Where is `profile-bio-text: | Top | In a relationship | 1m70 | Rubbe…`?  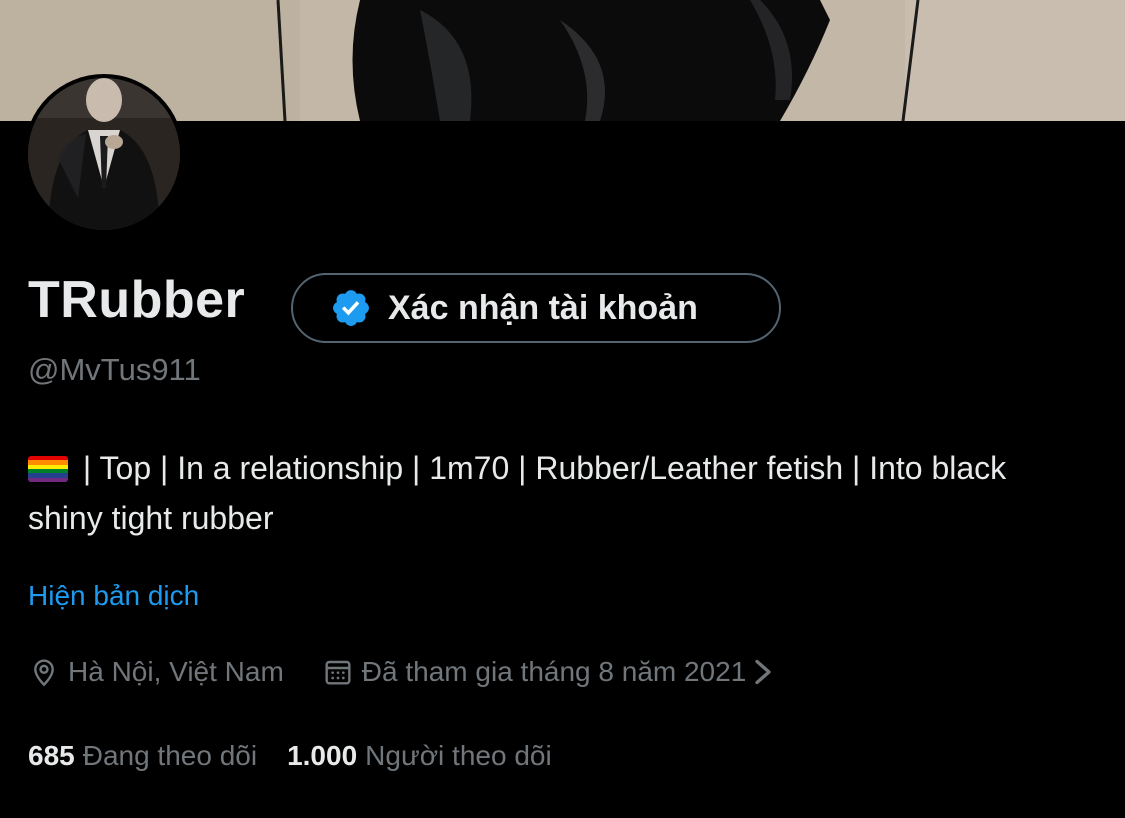 profile-bio-text: | Top | In a relationship | 1m70 | Rubbe… is located at coordinates (517, 493).